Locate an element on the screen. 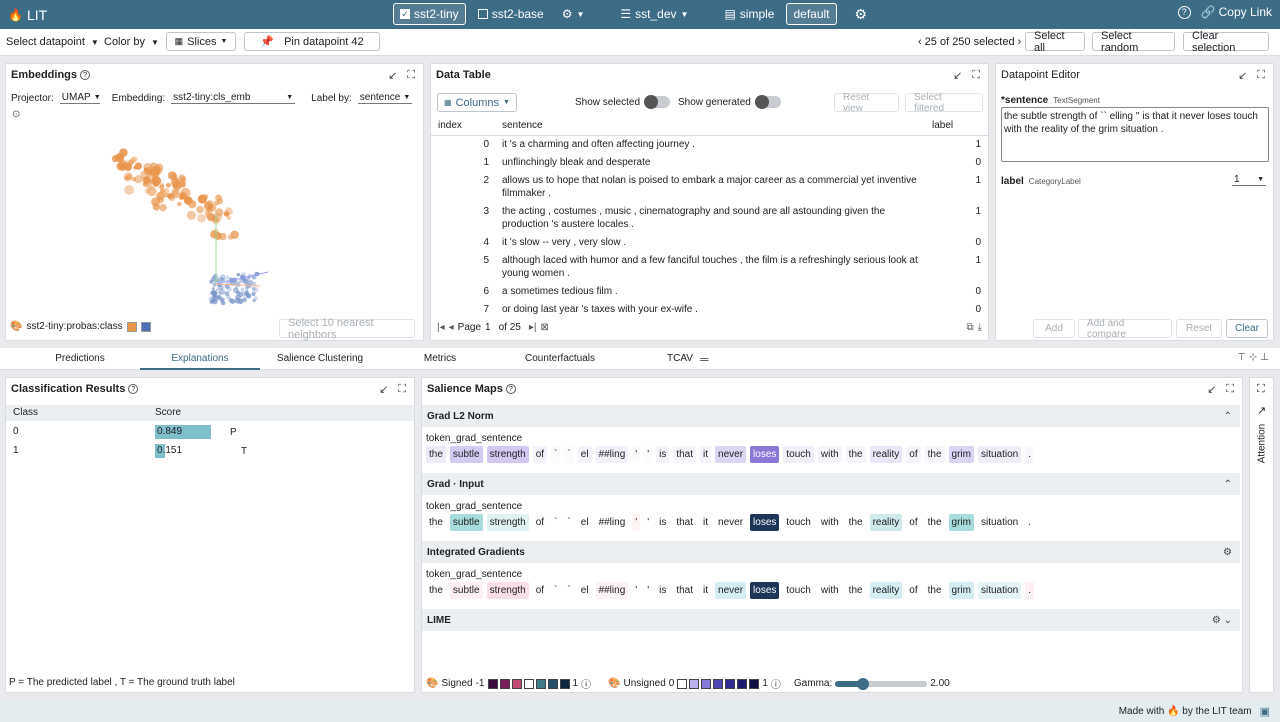 The height and width of the screenshot is (722, 1280). app-logo: 🔥 LIT is located at coordinates (23, 15).